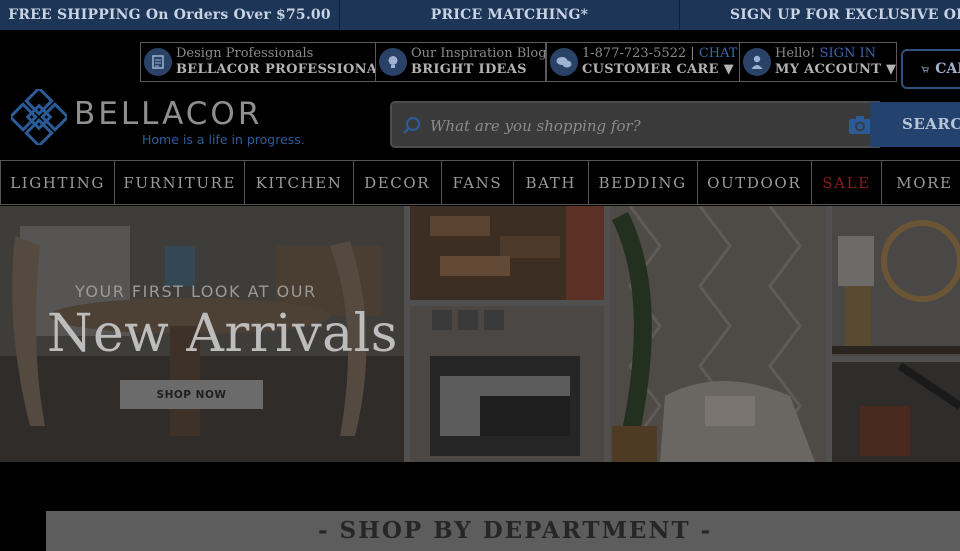  What do you see at coordinates (196, 291) in the screenshot?
I see `hero-eyebrow: YOUR FIRST LOOK AT OUR` at bounding box center [196, 291].